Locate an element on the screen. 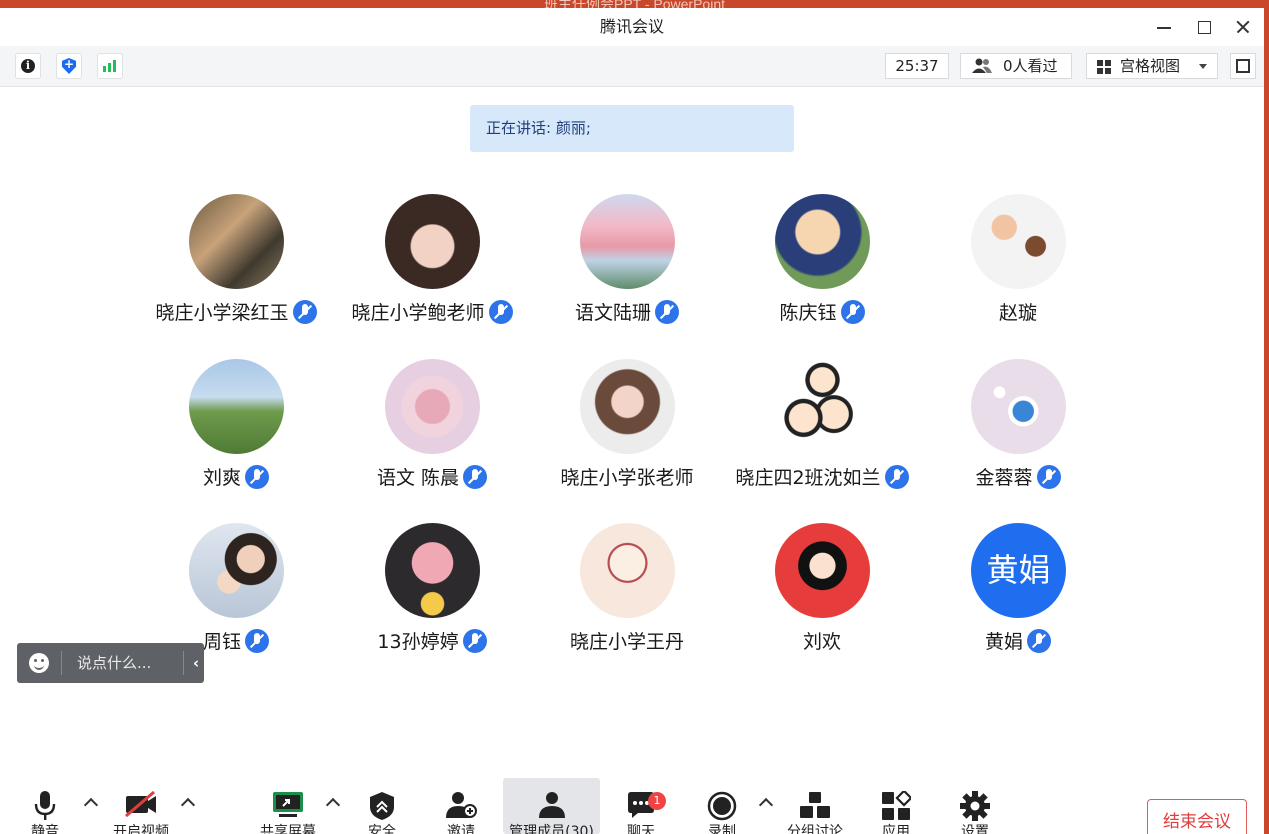 Image resolution: width=1269 pixels, height=834 pixels. participant-tile: 陈庆钰 is located at coordinates (822, 269).